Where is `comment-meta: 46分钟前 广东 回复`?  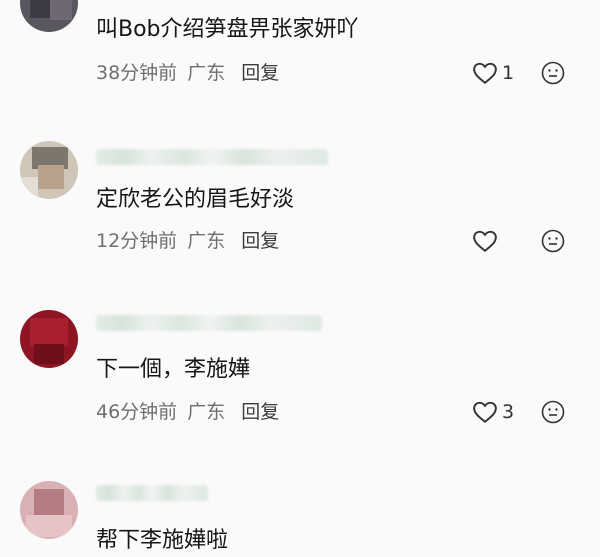
comment-meta: 46分钟前 广东 回复 is located at coordinates (192, 412).